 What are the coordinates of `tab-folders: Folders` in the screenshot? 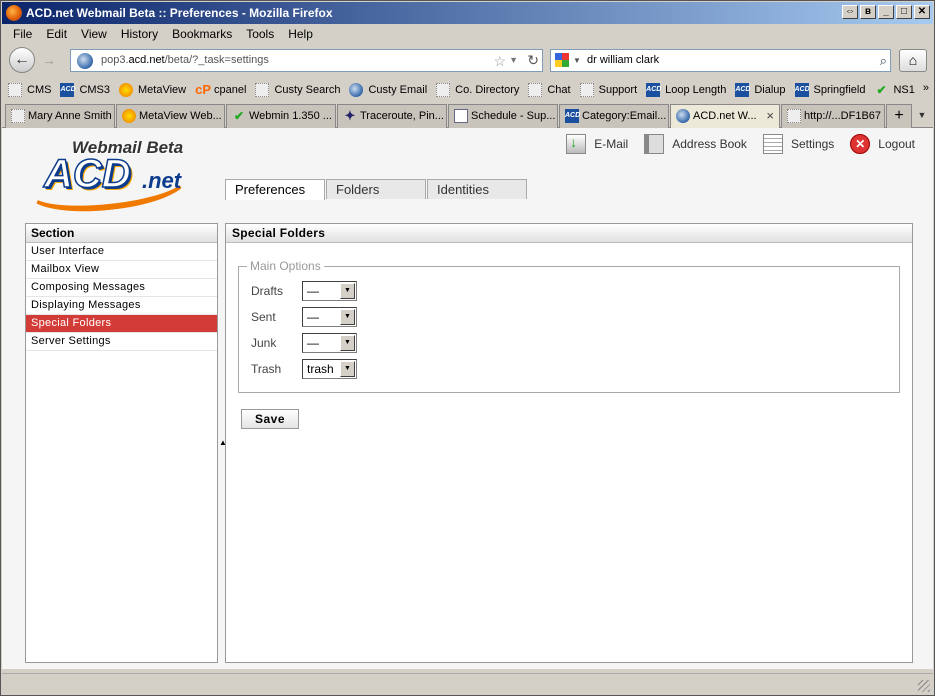 It's located at (376, 189).